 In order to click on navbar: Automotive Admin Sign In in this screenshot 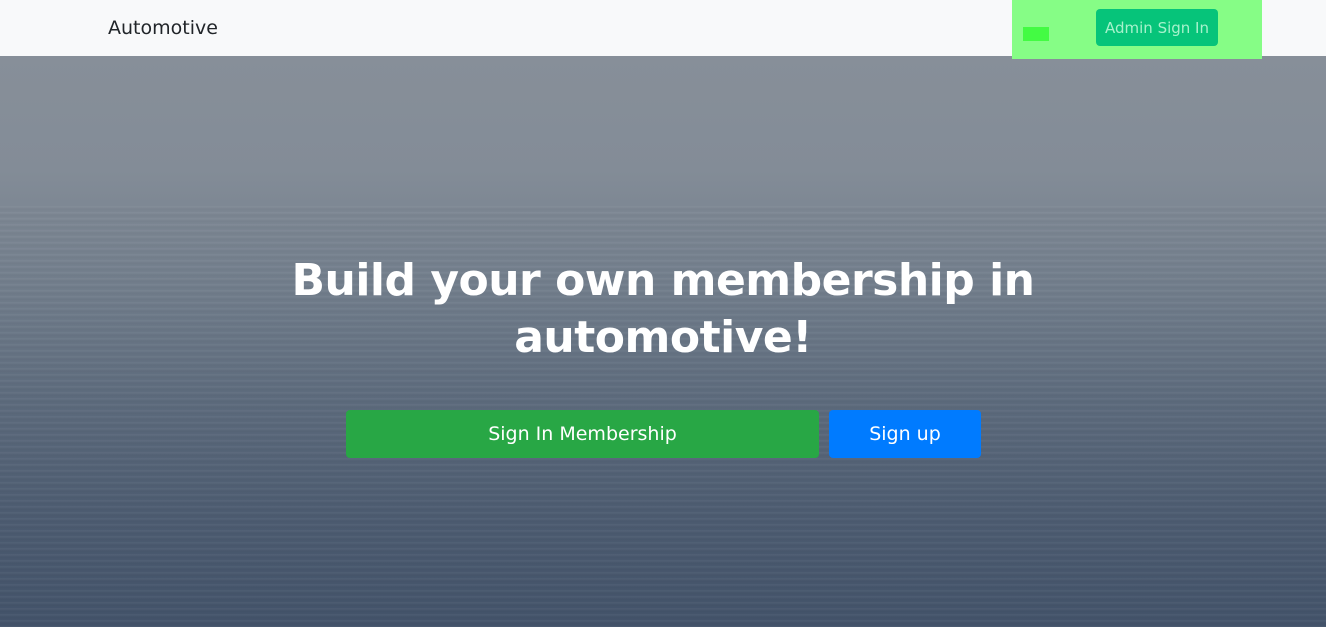, I will do `click(663, 29)`.